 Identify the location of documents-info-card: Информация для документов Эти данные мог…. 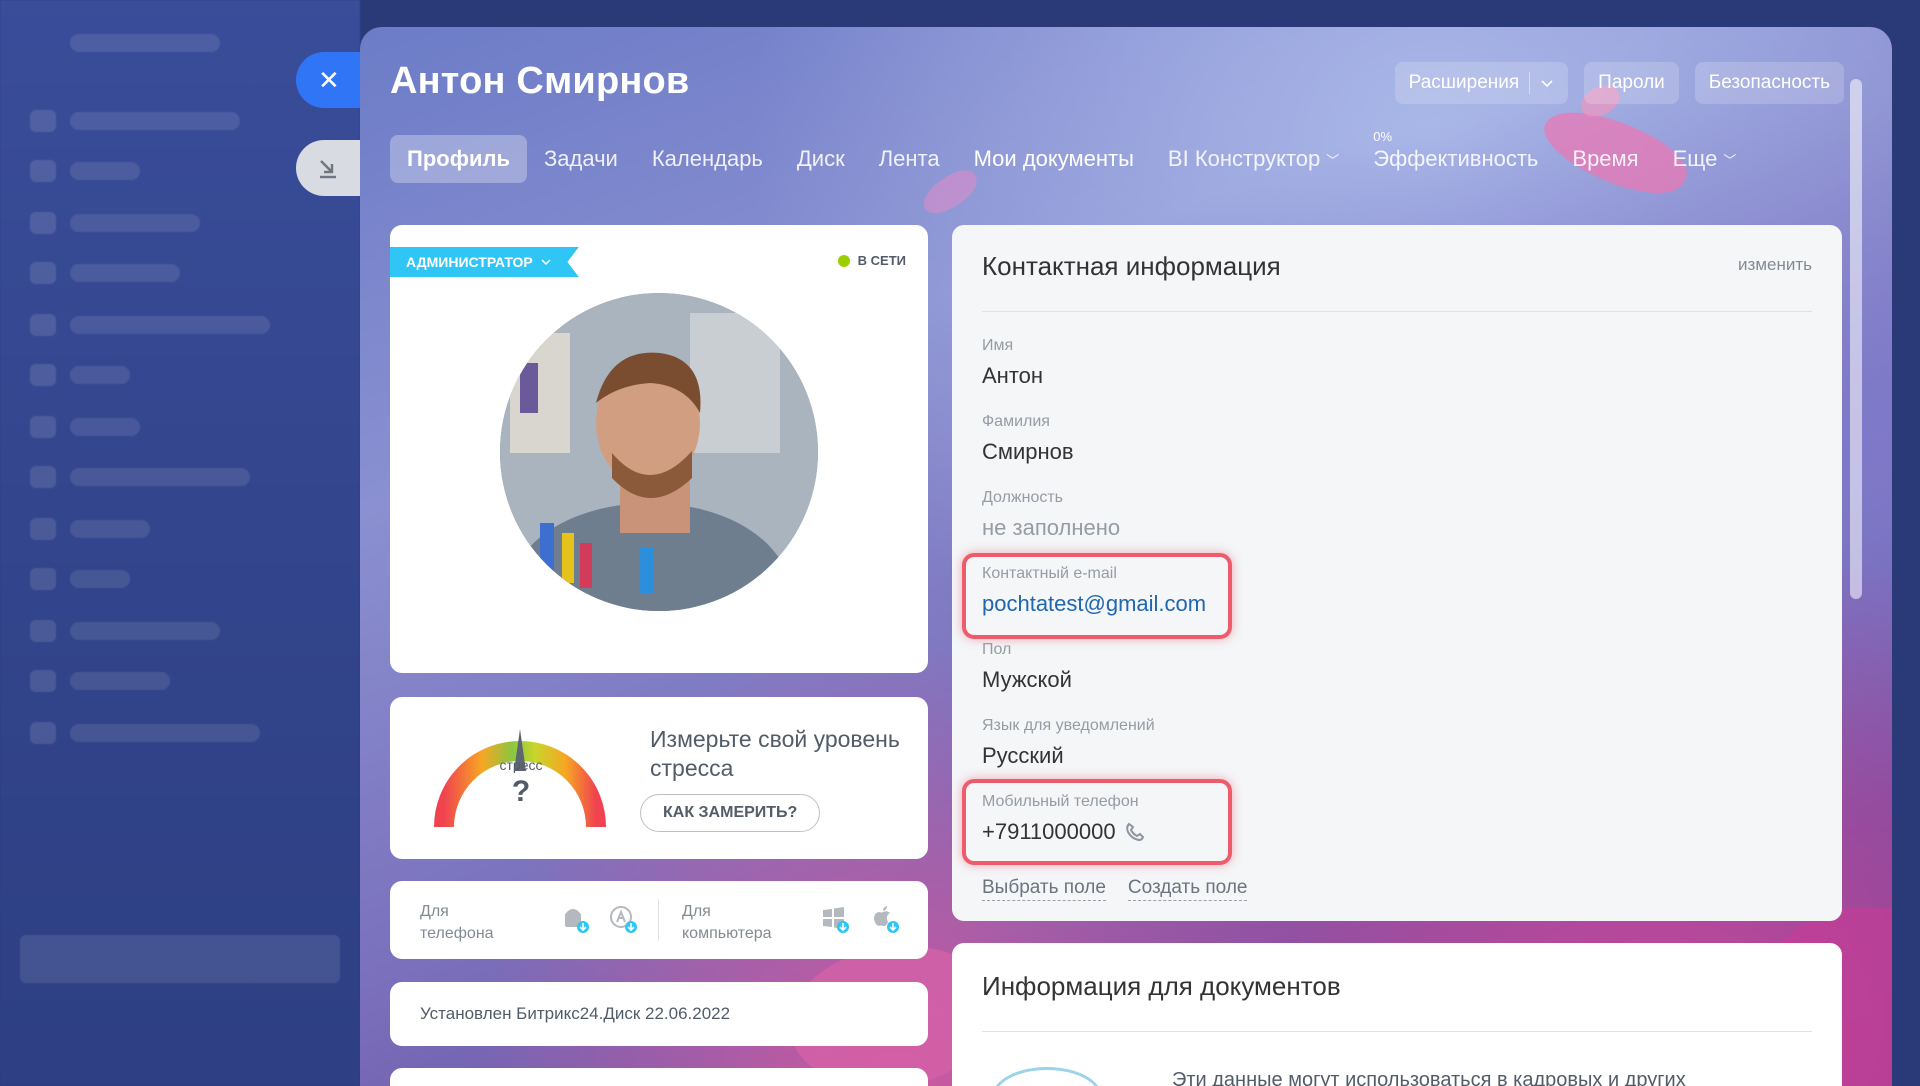
(1397, 1014).